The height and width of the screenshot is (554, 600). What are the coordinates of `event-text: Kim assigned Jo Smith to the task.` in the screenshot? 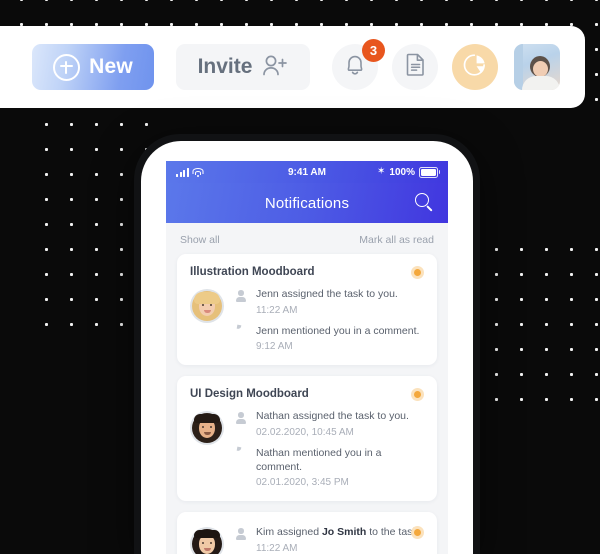 It's located at (338, 533).